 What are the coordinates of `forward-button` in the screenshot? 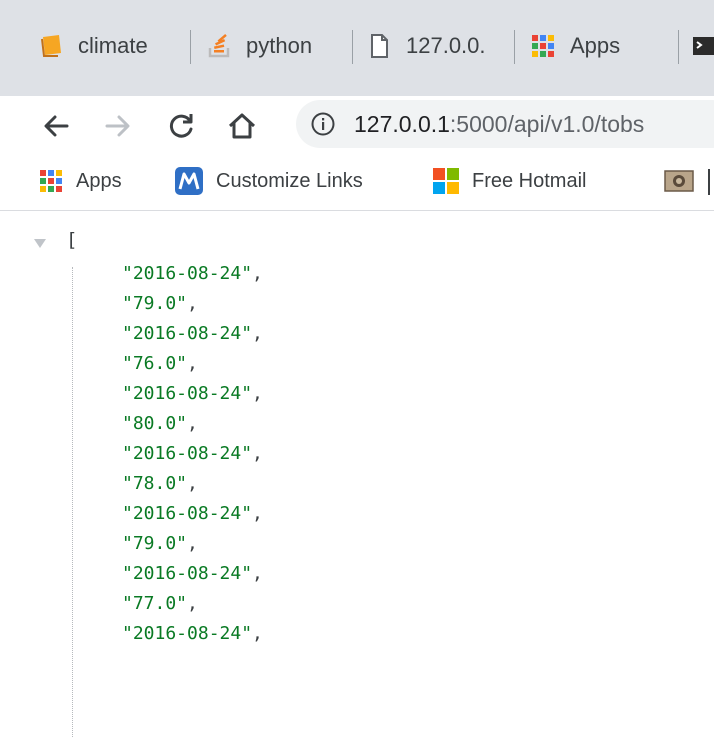 It's located at (118, 126).